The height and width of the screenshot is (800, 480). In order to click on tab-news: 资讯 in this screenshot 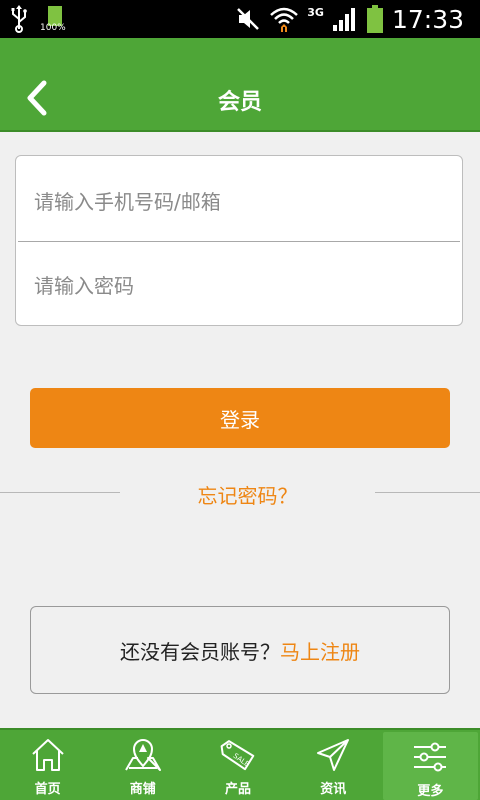, I will do `click(333, 765)`.